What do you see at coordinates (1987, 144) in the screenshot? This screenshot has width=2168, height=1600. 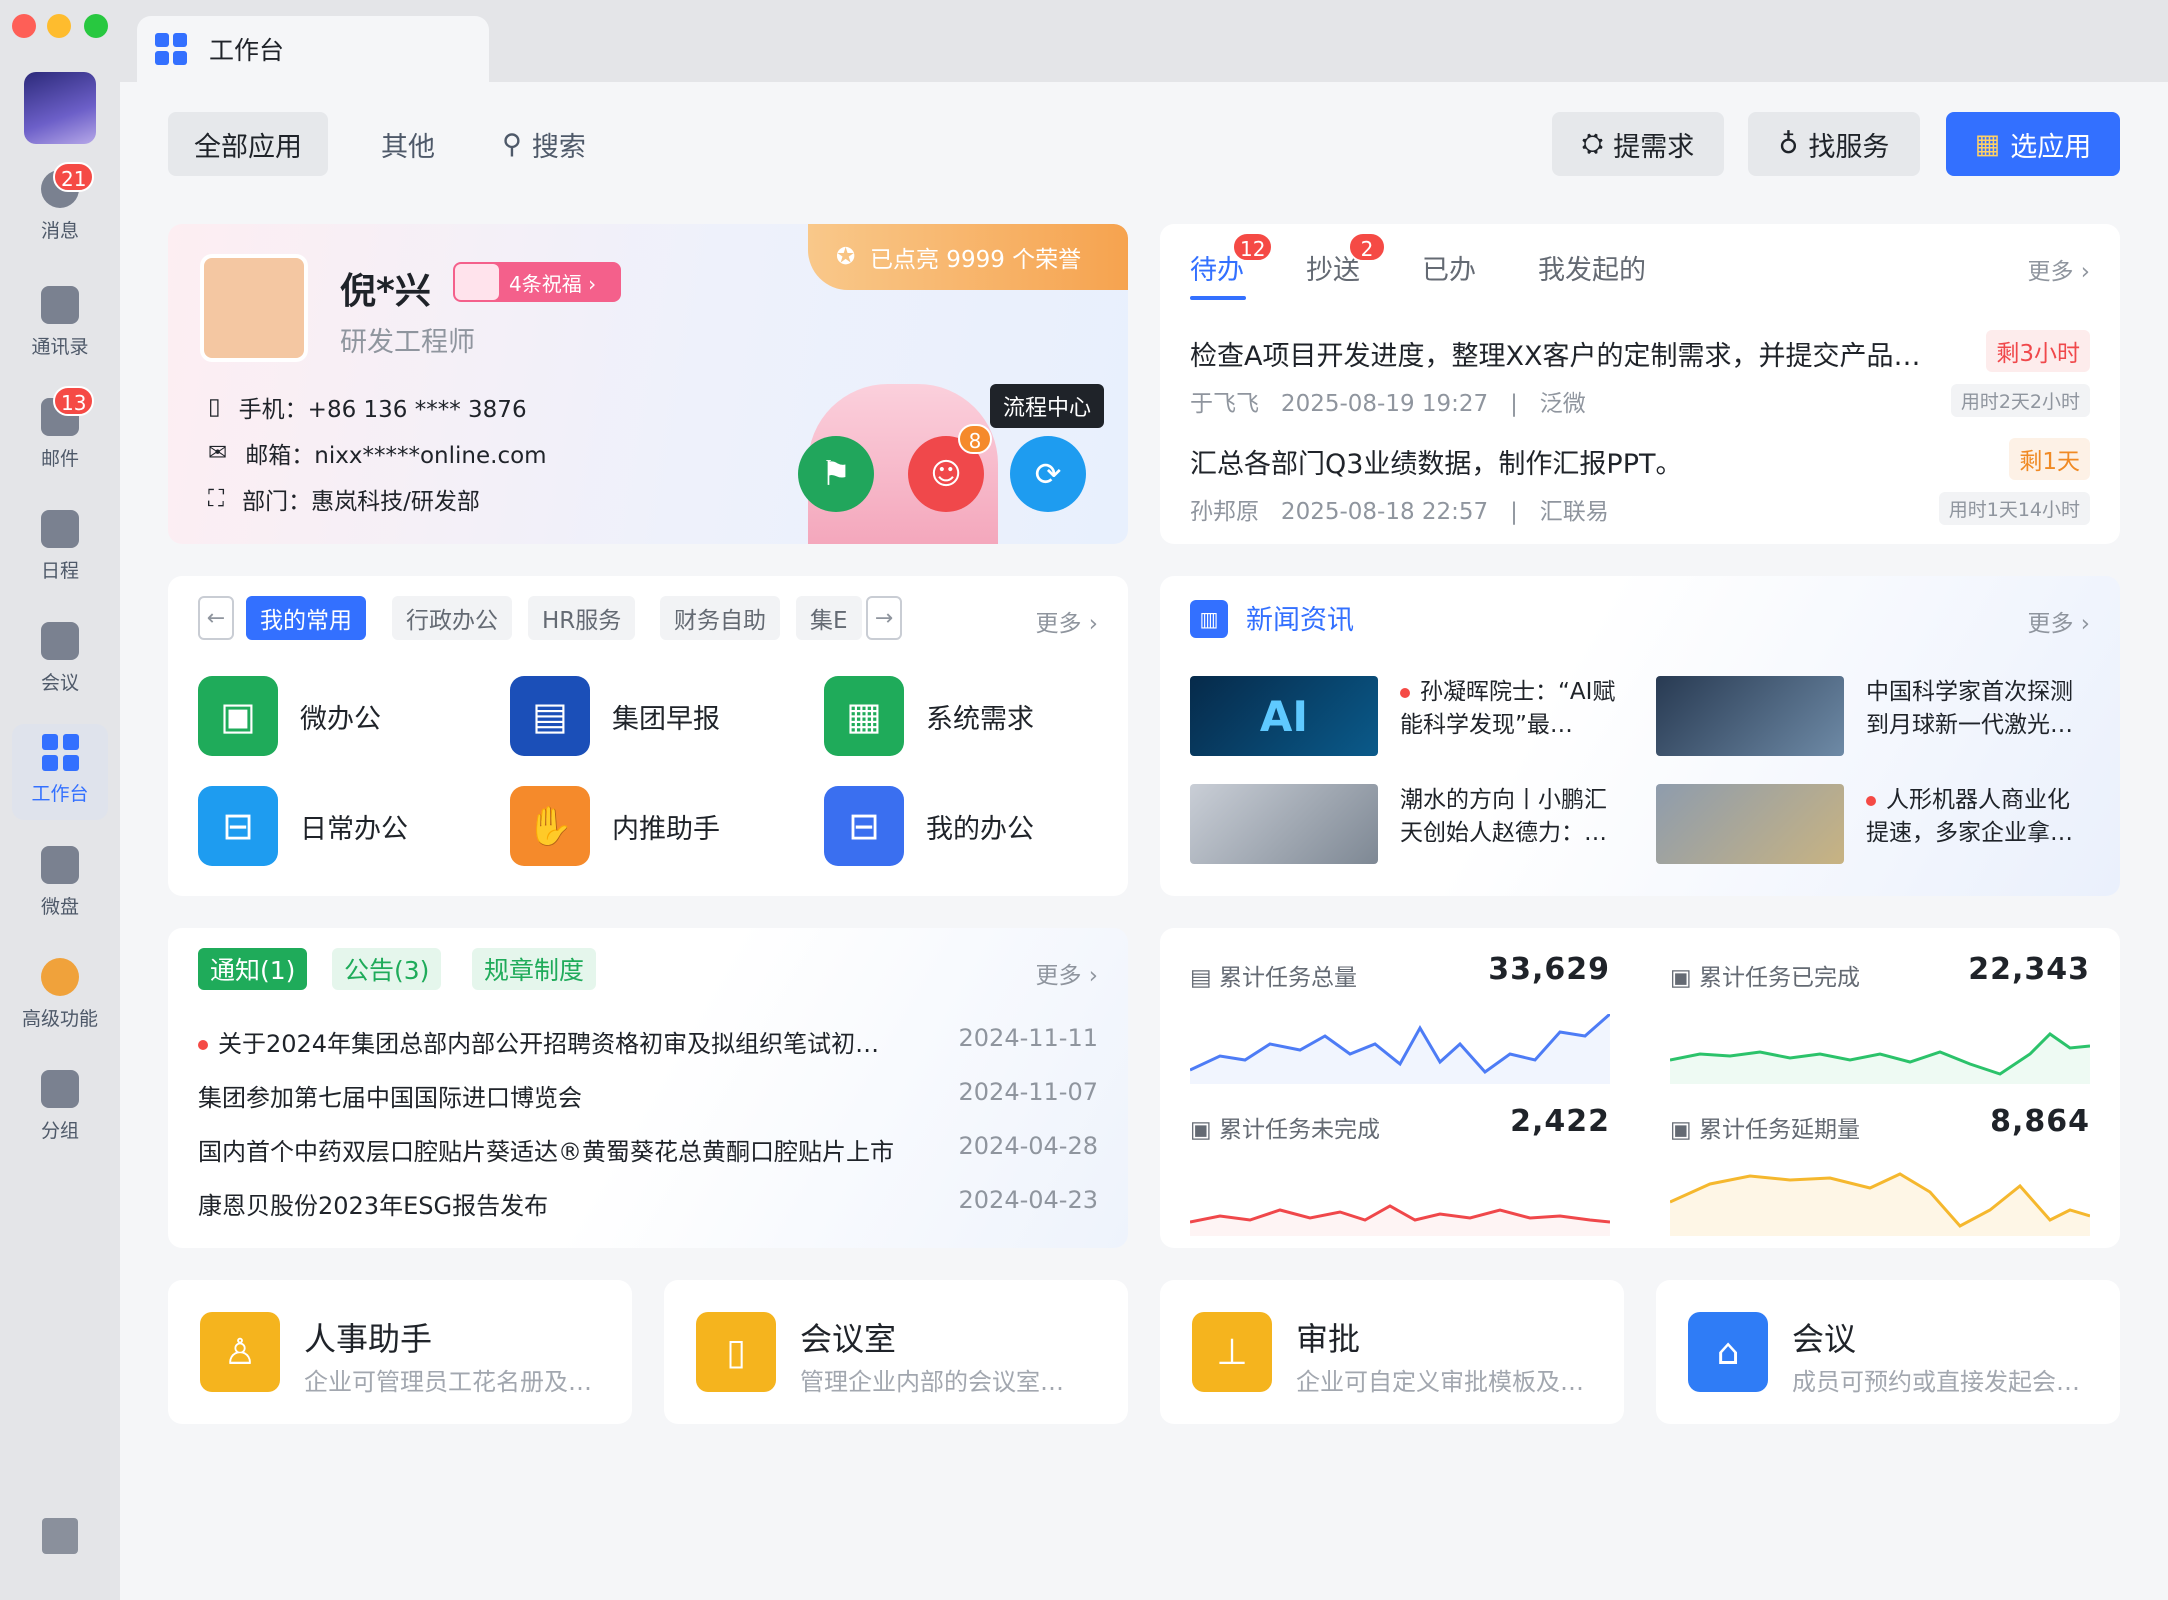 I see `colorful-grid-icon: ▦` at bounding box center [1987, 144].